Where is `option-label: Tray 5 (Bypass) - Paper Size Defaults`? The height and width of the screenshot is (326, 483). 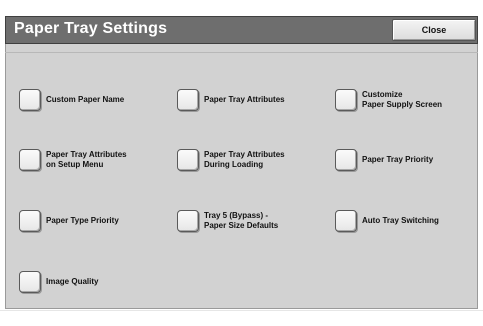
option-label: Tray 5 (Bypass) - Paper Size Defaults is located at coordinates (241, 220).